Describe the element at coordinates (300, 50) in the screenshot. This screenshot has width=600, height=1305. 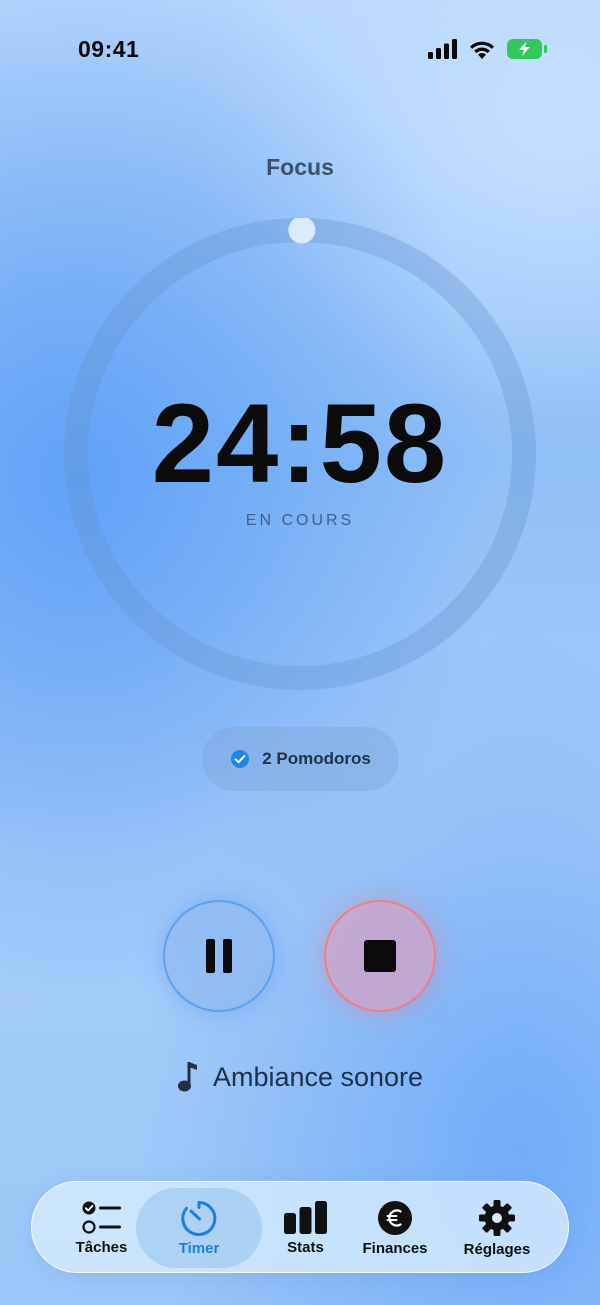
I see `status-bar: 09:41` at that location.